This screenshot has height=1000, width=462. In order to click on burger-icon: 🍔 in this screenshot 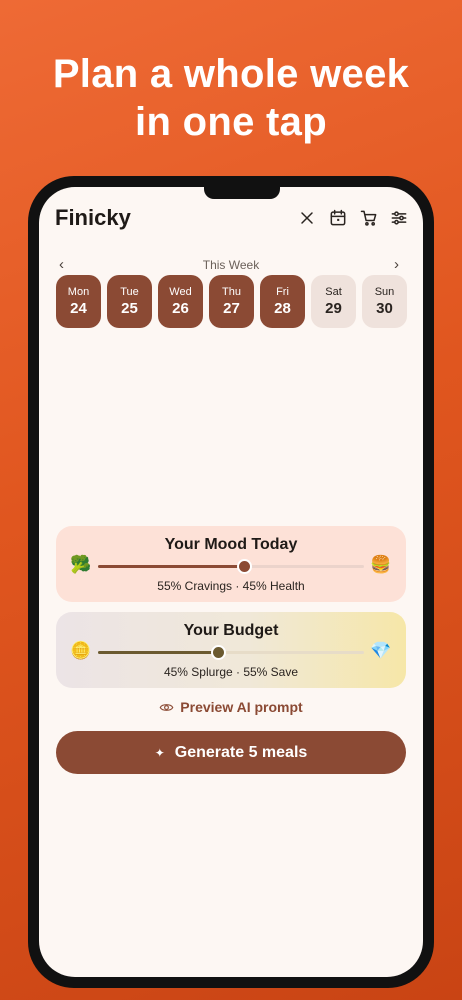, I will do `click(381, 564)`.